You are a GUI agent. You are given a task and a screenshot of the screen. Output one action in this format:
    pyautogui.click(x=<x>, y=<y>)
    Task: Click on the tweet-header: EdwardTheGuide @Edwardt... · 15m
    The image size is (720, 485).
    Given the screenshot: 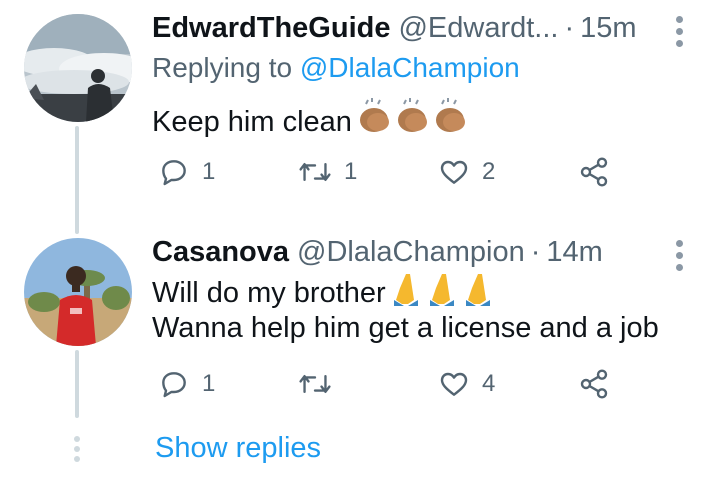 What is the action you would take?
    pyautogui.click(x=394, y=28)
    